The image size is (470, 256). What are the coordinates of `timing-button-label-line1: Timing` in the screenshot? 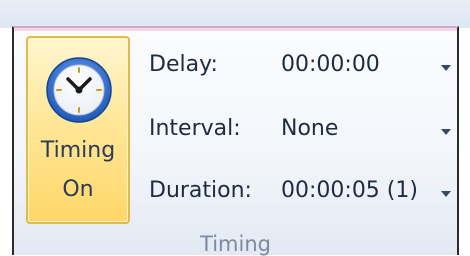 It's located at (78, 150).